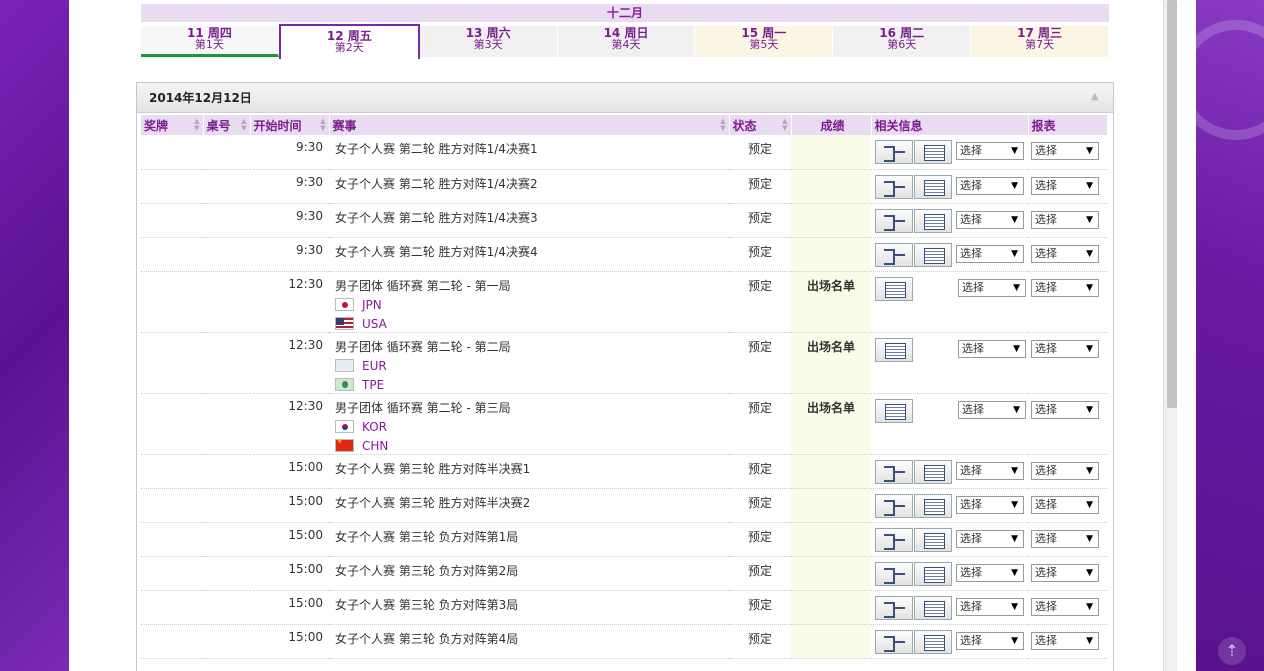 The height and width of the screenshot is (671, 1264). What do you see at coordinates (532, 446) in the screenshot?
I see `team-entry: CHN` at bounding box center [532, 446].